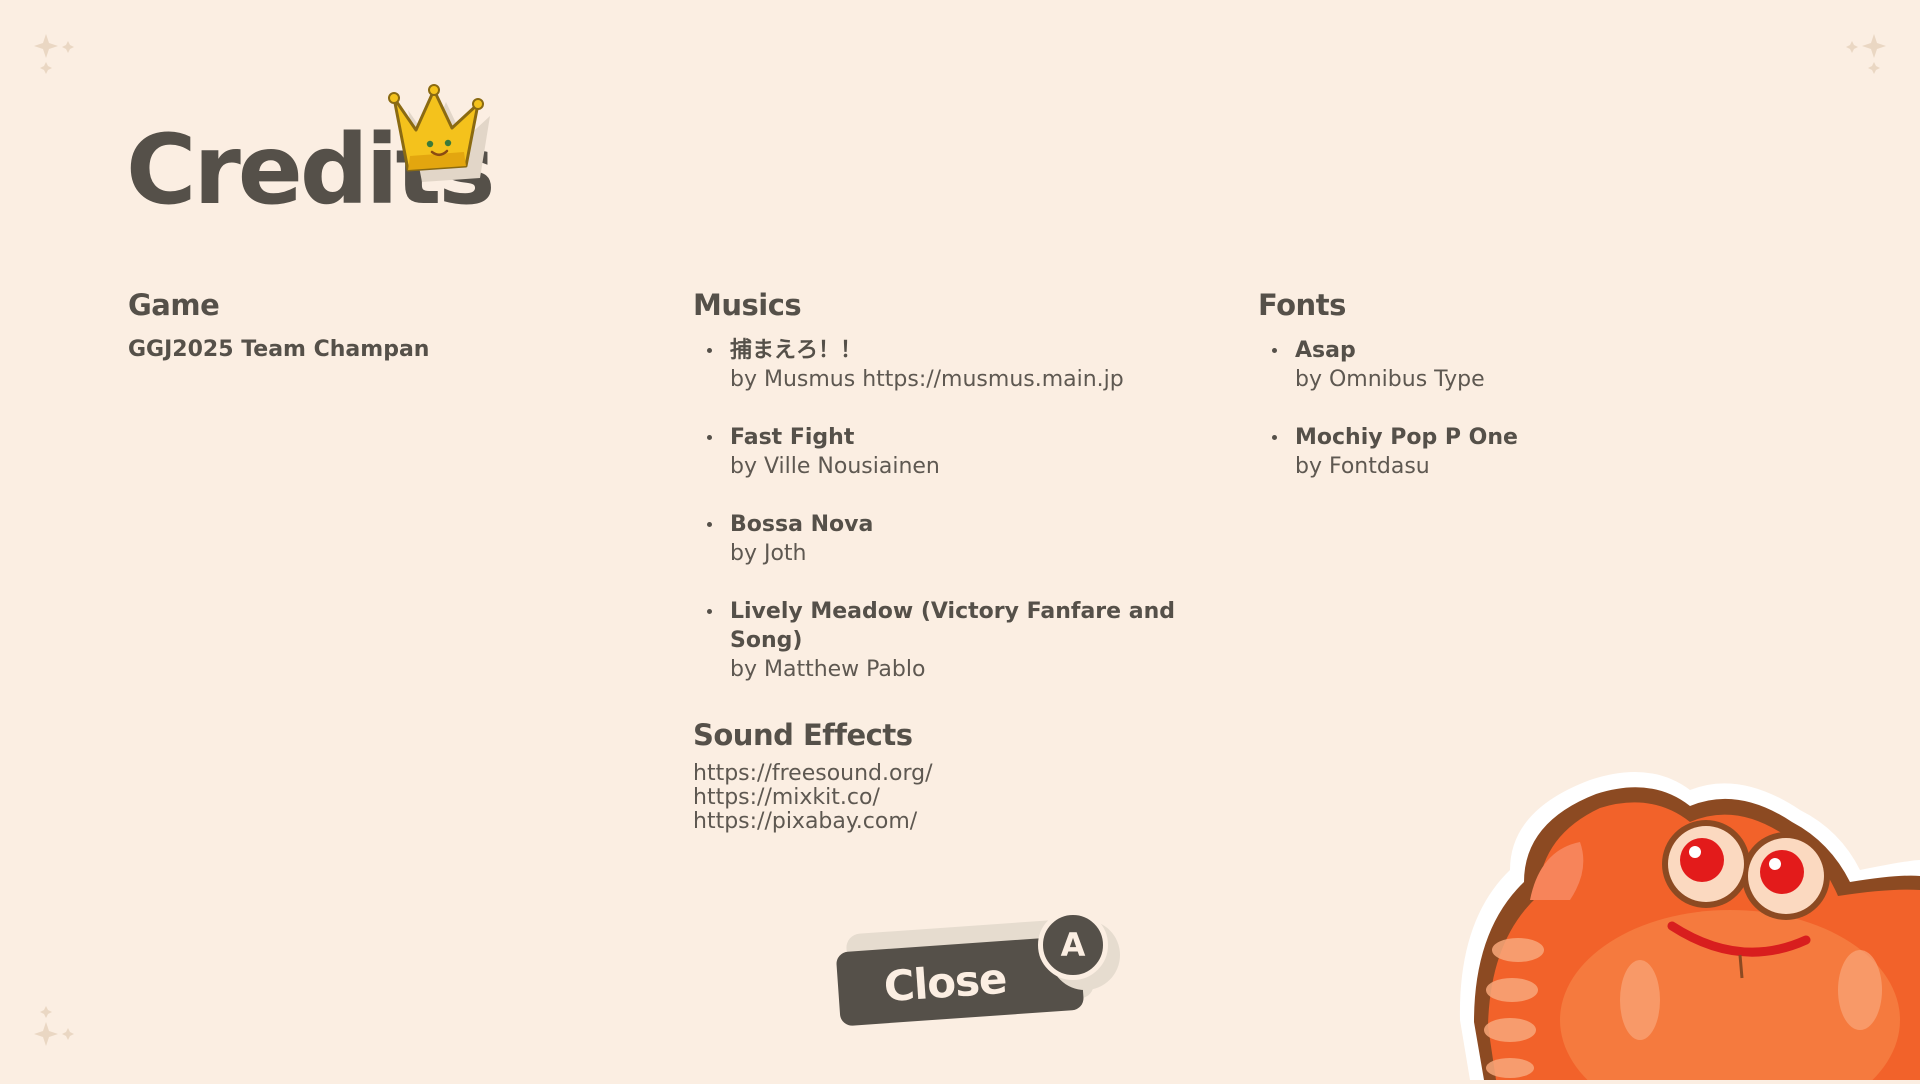 The height and width of the screenshot is (1084, 1920). I want to click on game-credit: GGJ2025 Team Champan, so click(279, 349).